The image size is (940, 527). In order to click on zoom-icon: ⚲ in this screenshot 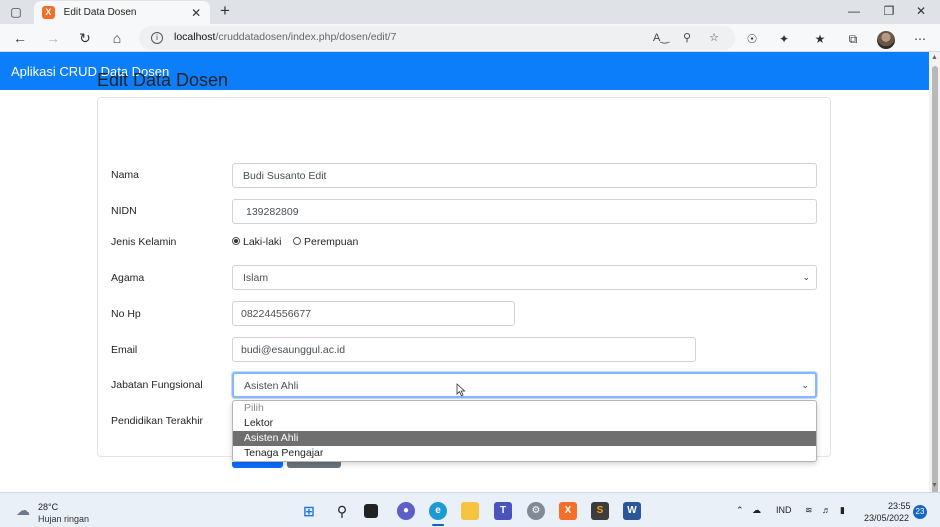, I will do `click(687, 38)`.